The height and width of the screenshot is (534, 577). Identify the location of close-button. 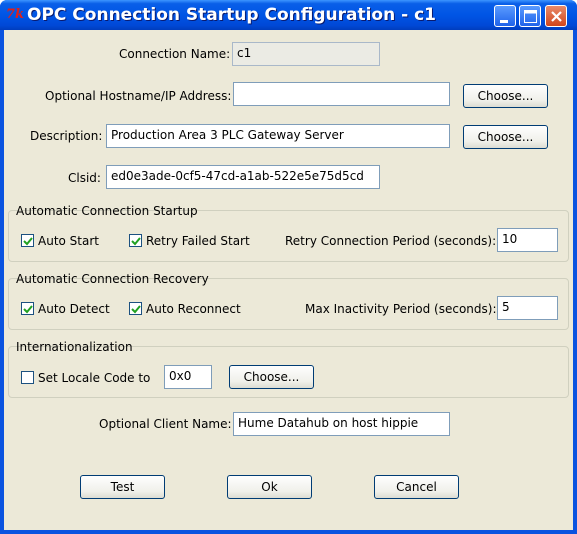
(556, 16).